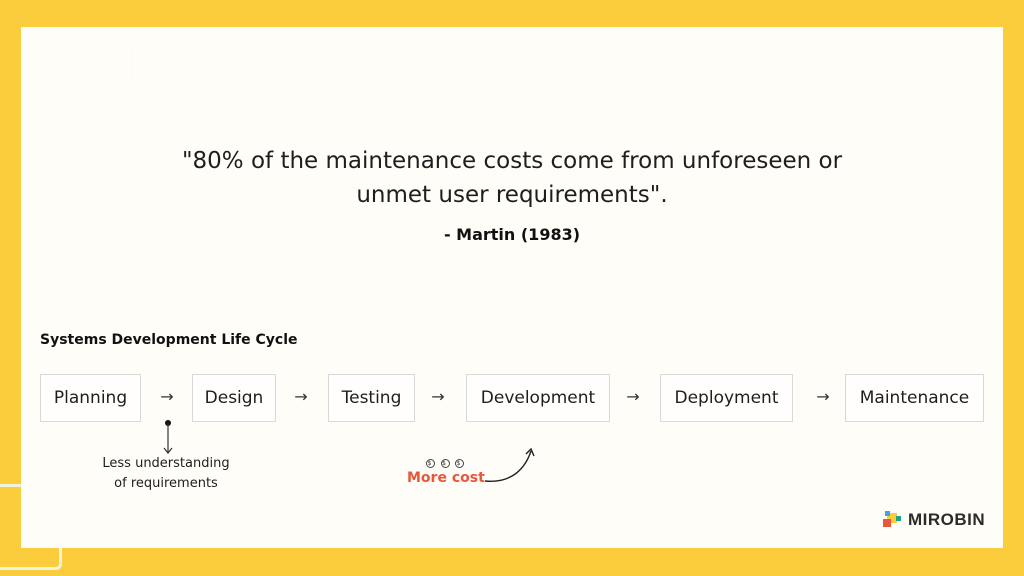  What do you see at coordinates (168, 437) in the screenshot?
I see `pointer-down-icon` at bounding box center [168, 437].